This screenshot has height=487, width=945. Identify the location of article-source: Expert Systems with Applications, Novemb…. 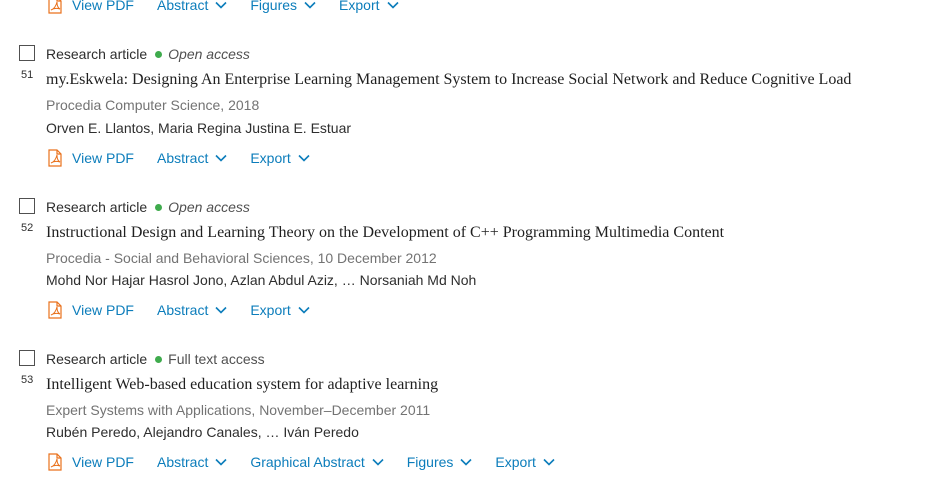
(238, 410).